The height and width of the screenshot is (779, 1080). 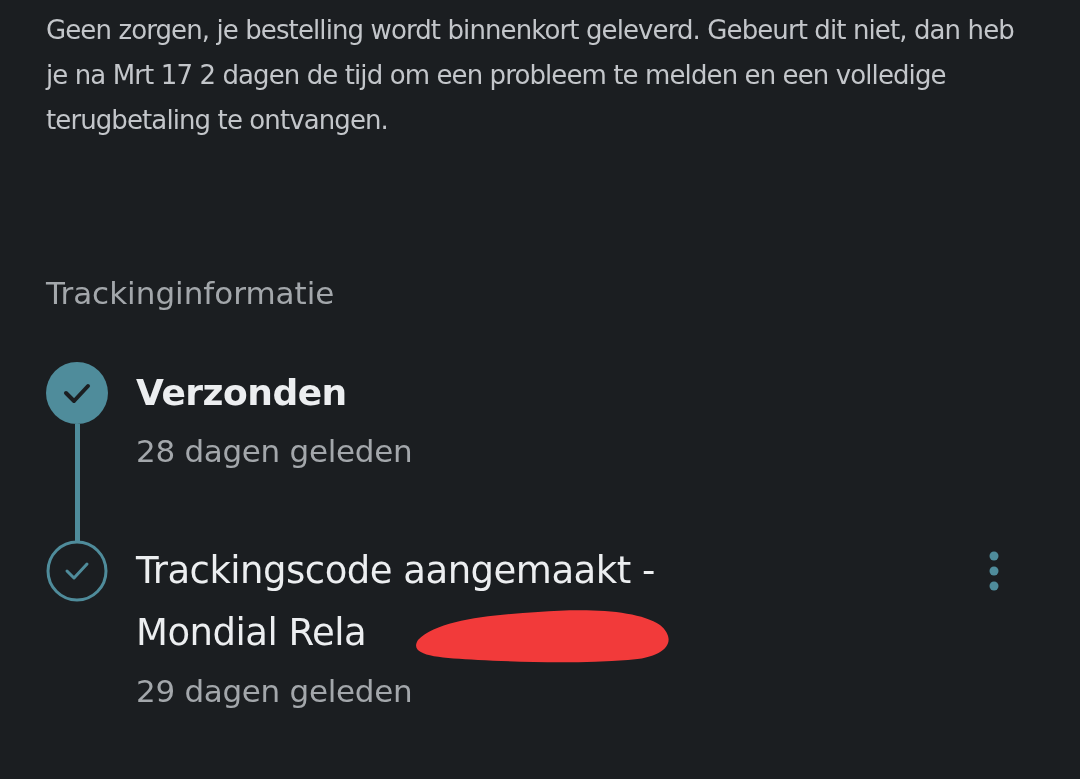 I want to click on event-title: Trackingscode aangemaakt - Mondial Rela, so click(x=396, y=602).